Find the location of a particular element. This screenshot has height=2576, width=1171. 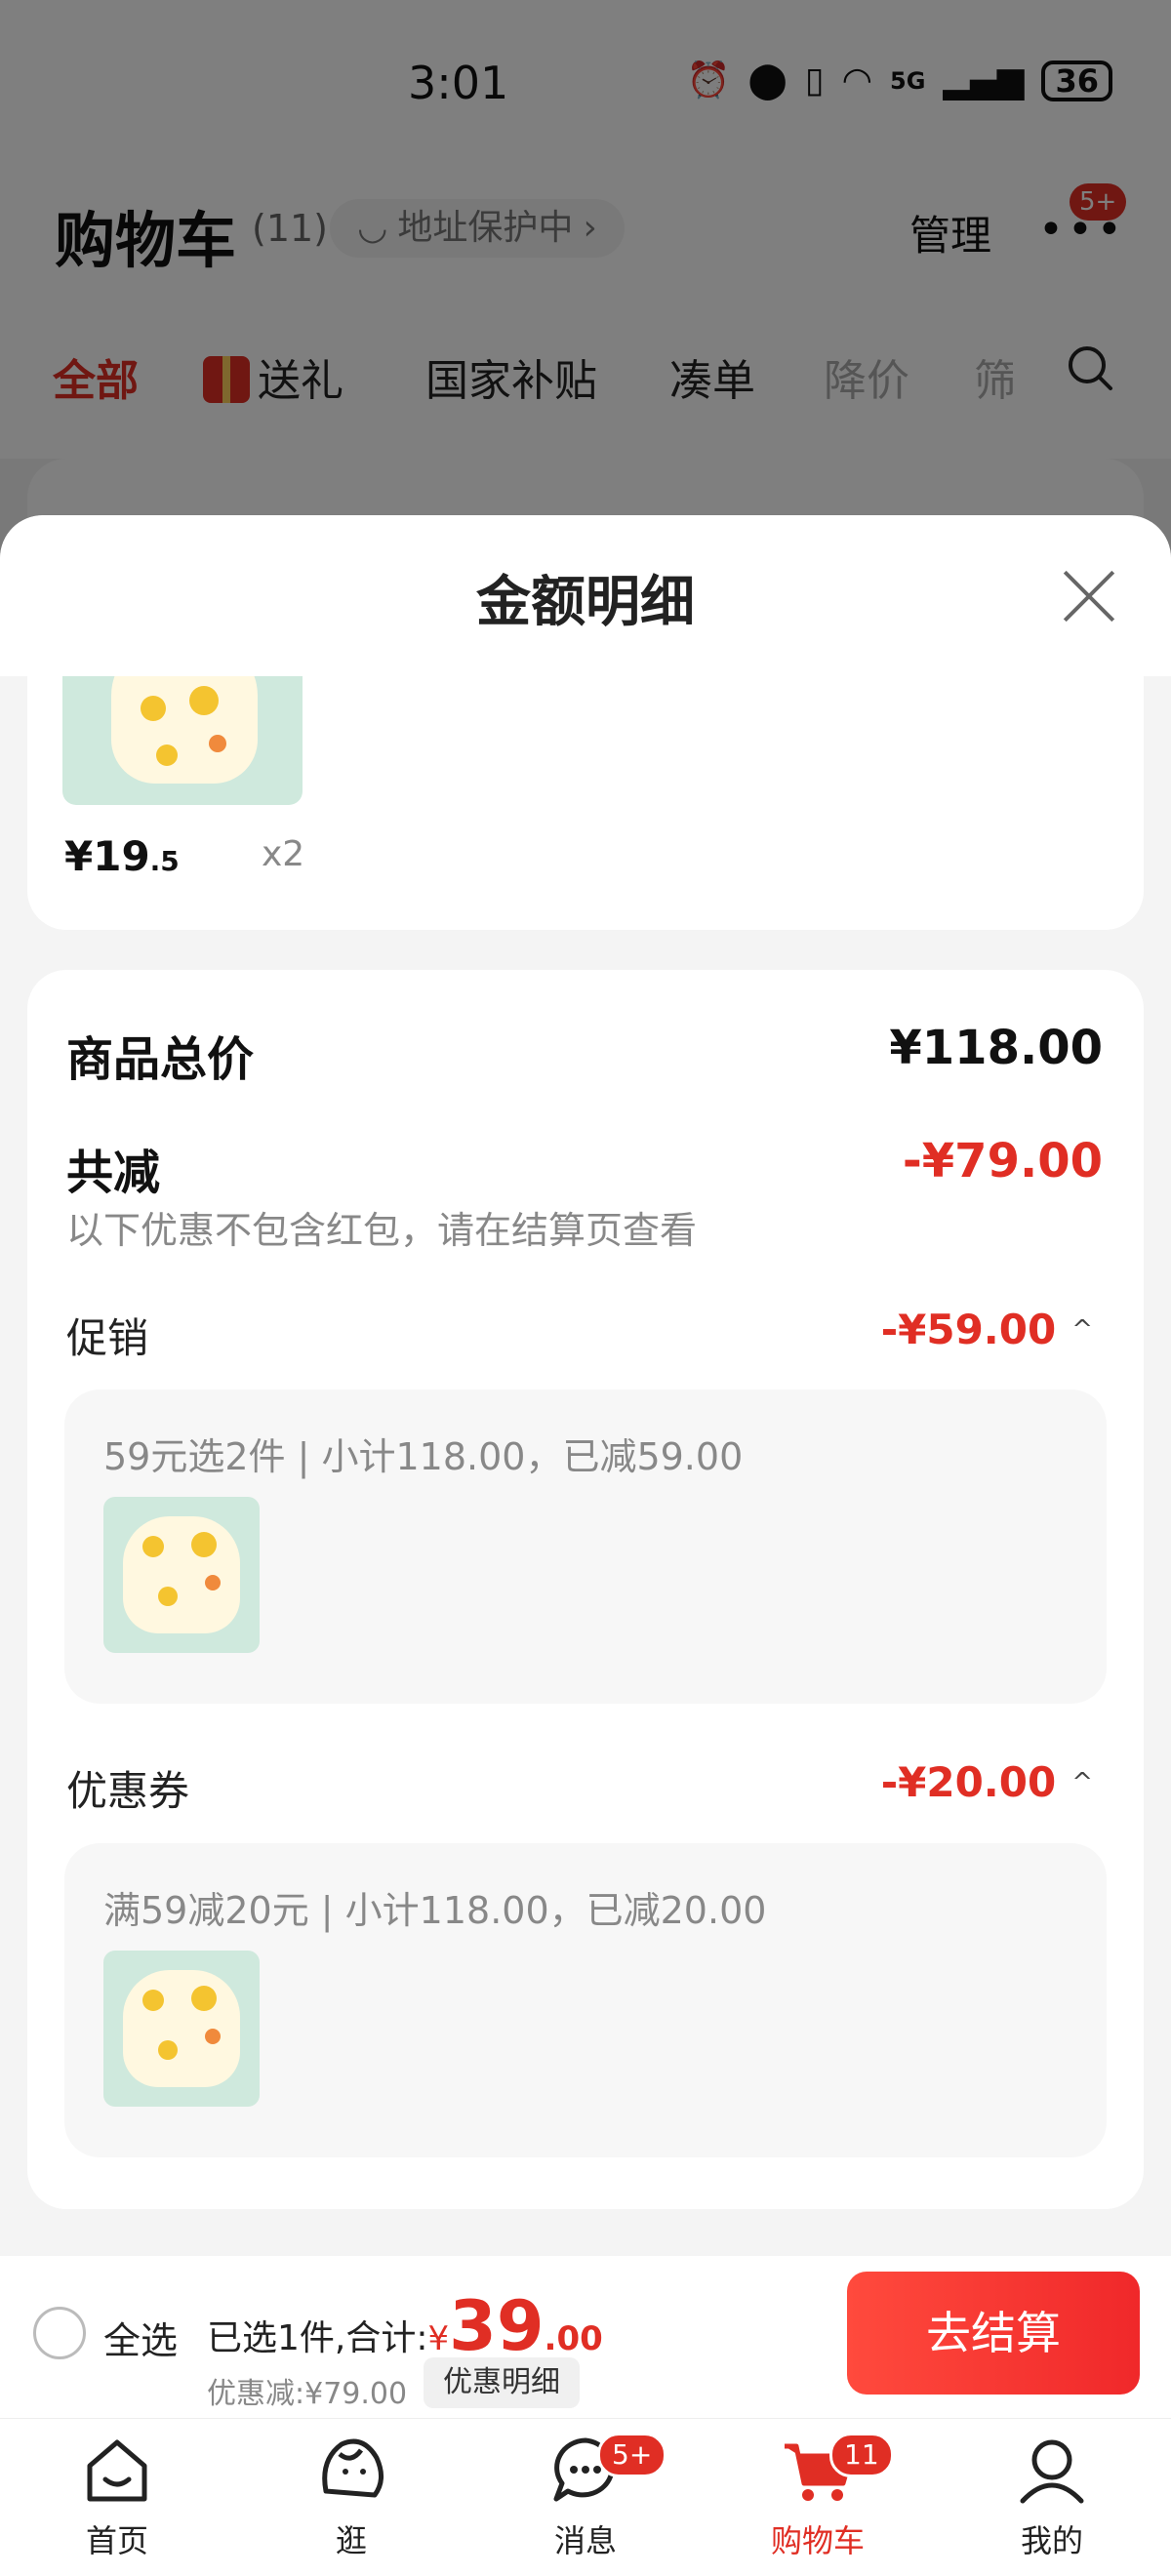

bottom-tab-bar: 首页 逛 消息 5+ 购物车 11 我的 is located at coordinates (585, 2497).